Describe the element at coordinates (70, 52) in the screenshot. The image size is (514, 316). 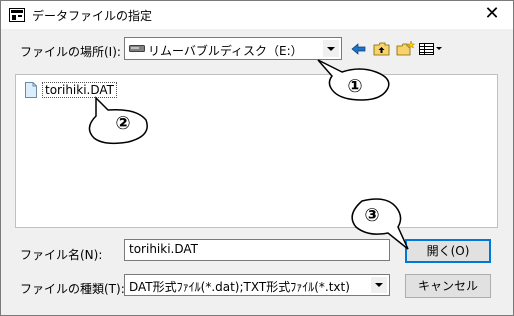
I see `look-in-label: ファイルの場所(I):` at that location.